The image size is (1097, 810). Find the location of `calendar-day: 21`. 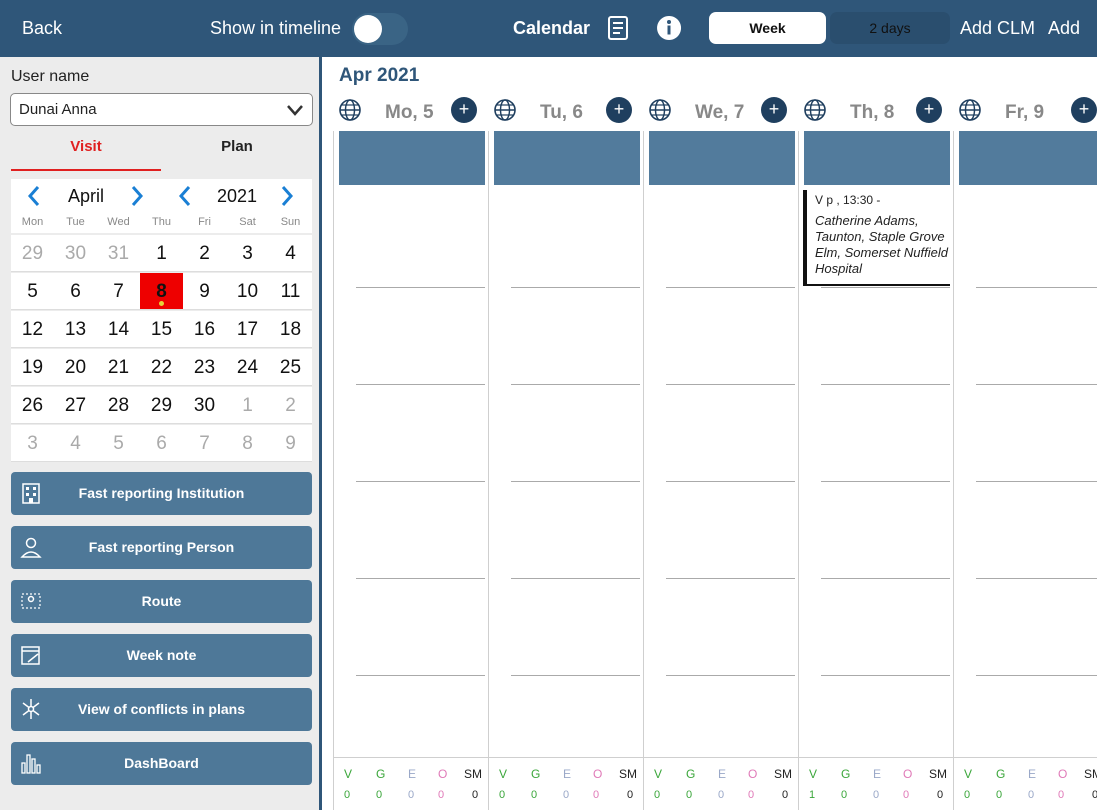

calendar-day: 21 is located at coordinates (118, 367).